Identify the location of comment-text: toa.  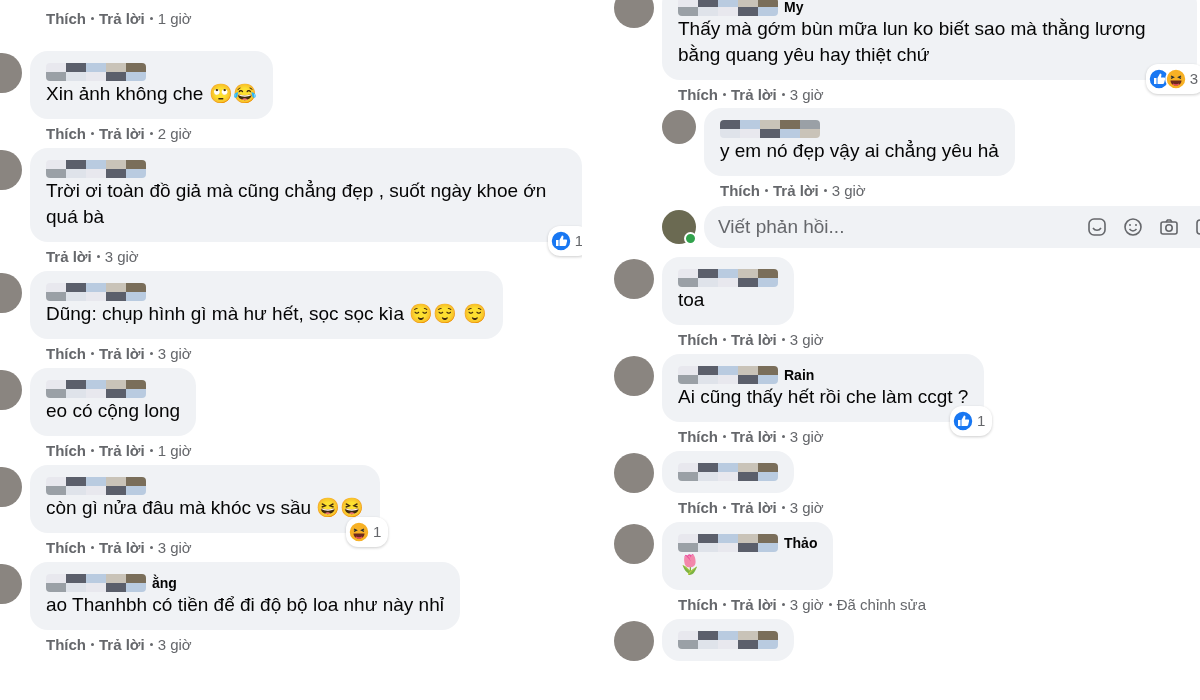
(691, 300).